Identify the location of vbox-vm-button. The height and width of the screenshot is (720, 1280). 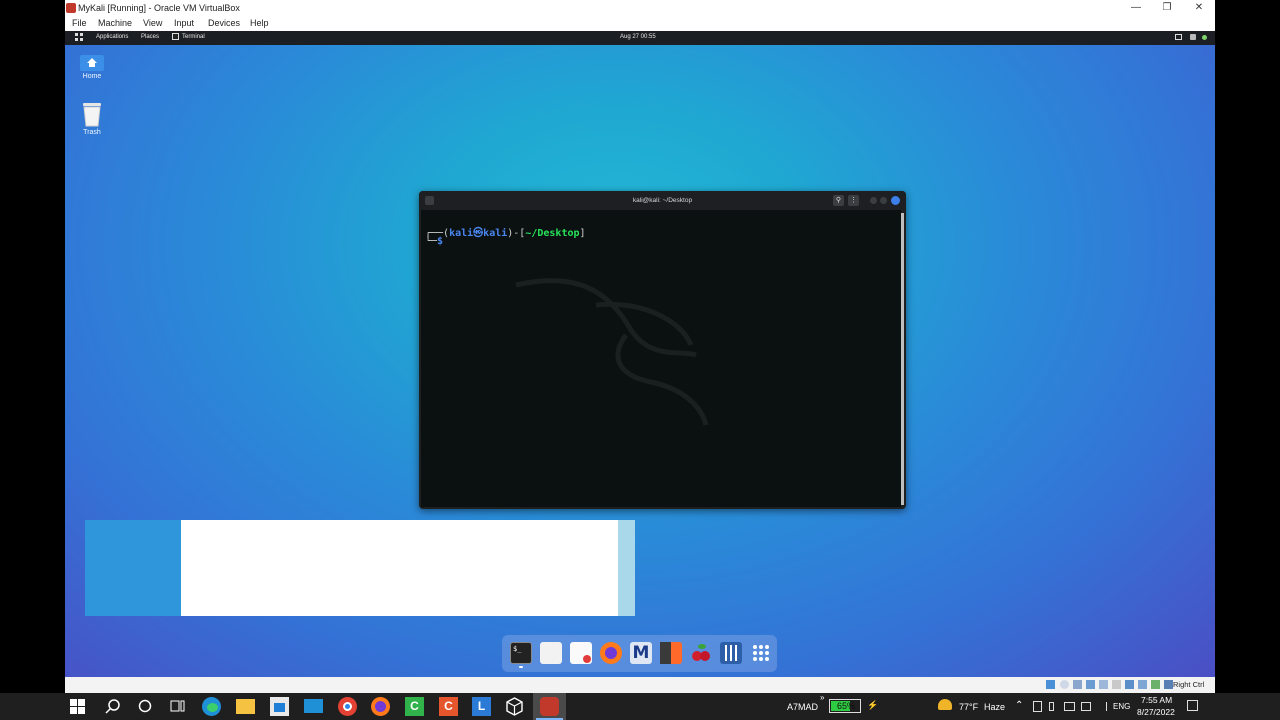
(549, 706).